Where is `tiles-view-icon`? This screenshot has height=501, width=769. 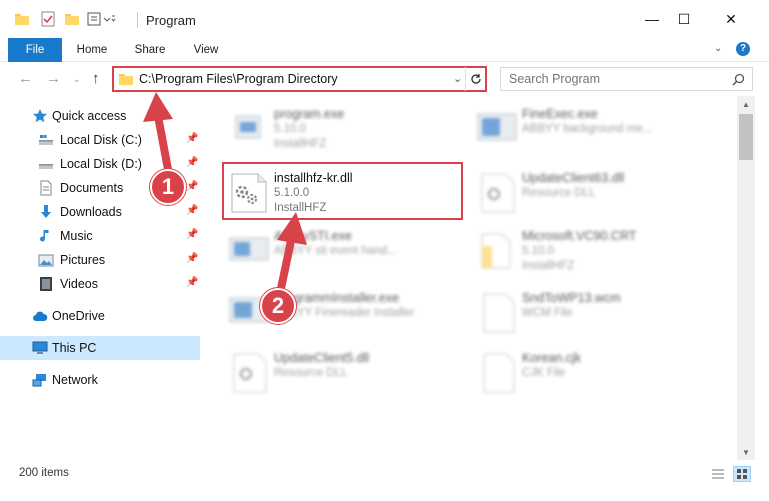 tiles-view-icon is located at coordinates (742, 474).